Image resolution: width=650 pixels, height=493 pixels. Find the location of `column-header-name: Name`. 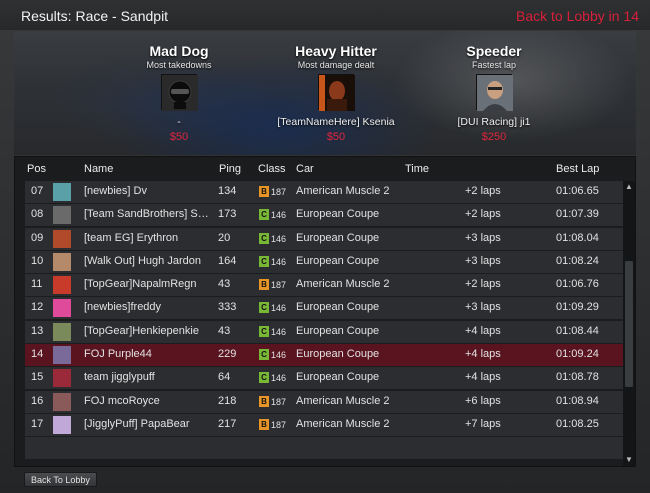

column-header-name: Name is located at coordinates (99, 169).